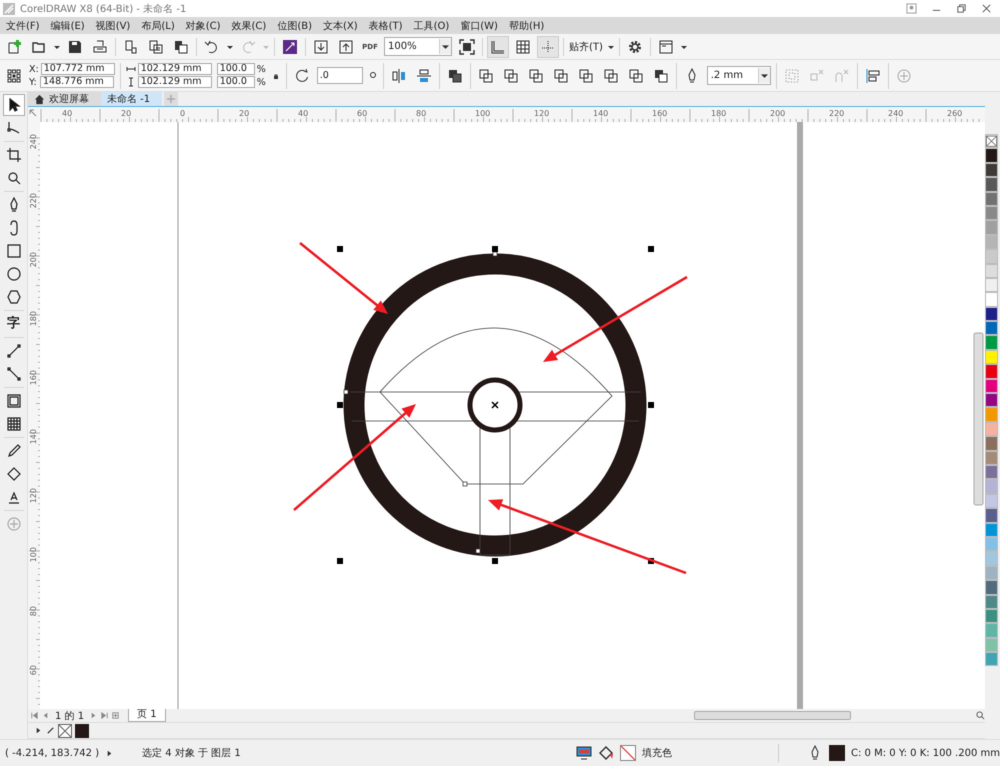  What do you see at coordinates (45, 715) in the screenshot?
I see `previous-page-icon` at bounding box center [45, 715].